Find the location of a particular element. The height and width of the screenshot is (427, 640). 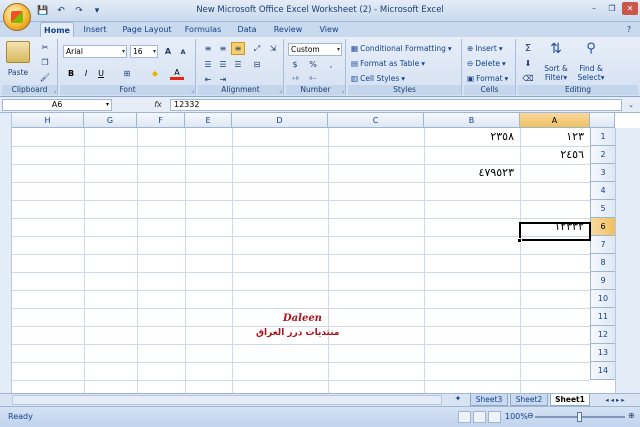

cell-b3: ٤٧٩٥٢٣ is located at coordinates (472, 173).